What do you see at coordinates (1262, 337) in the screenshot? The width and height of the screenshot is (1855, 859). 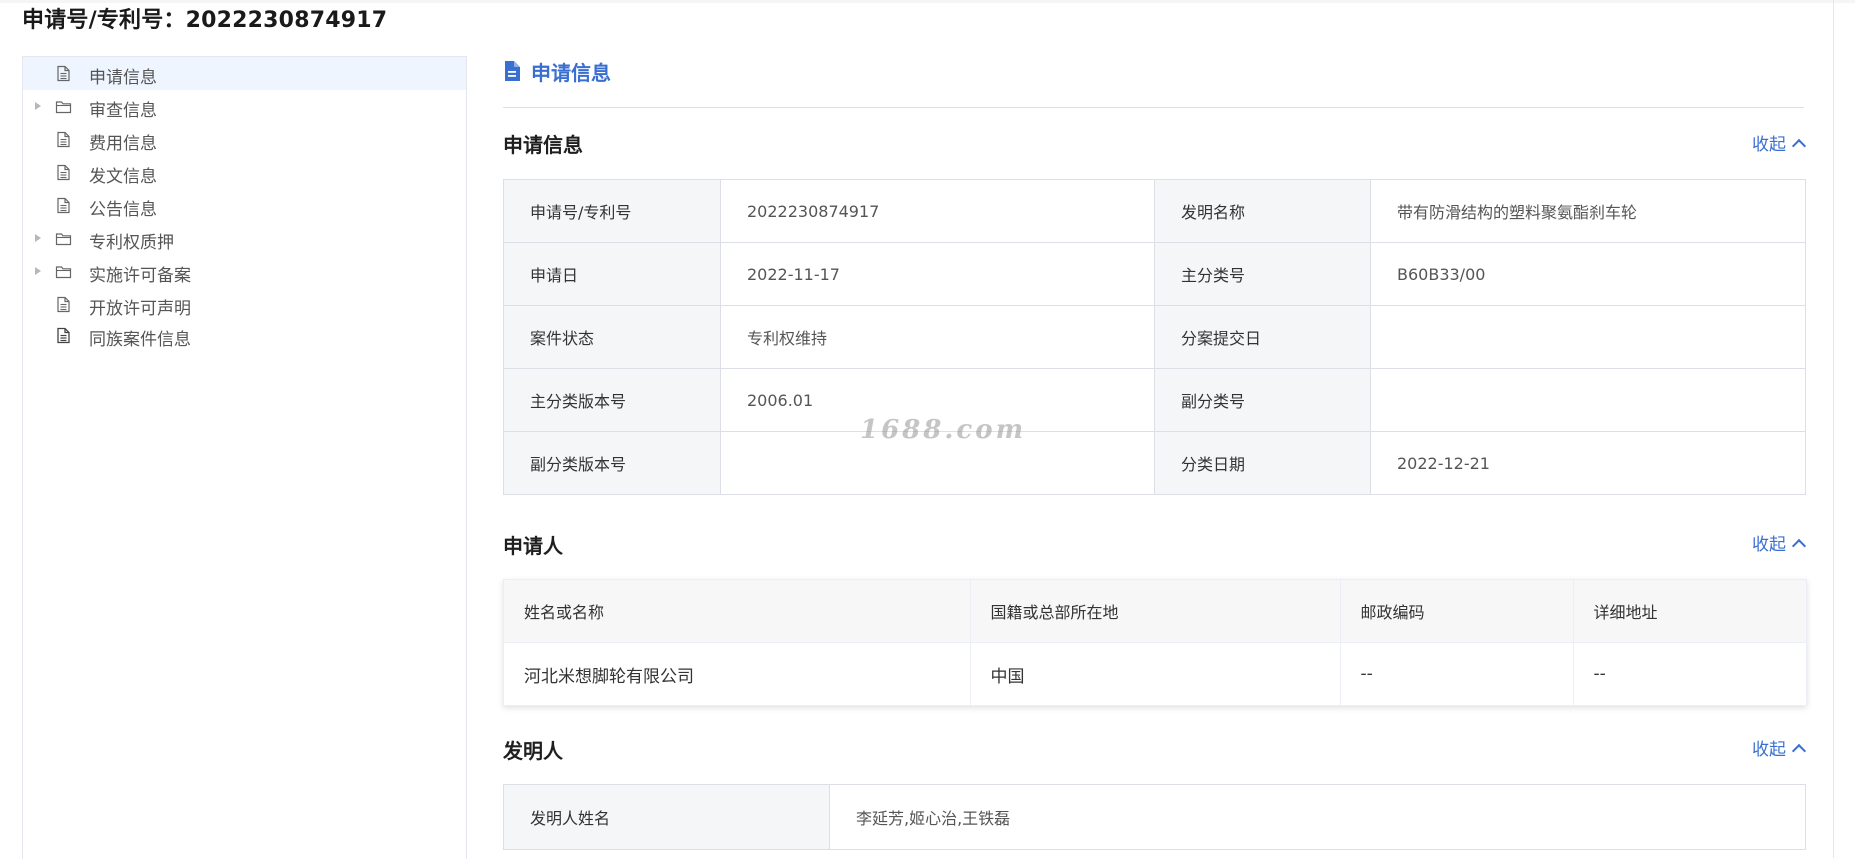 I see `field-label: 分案提交日` at bounding box center [1262, 337].